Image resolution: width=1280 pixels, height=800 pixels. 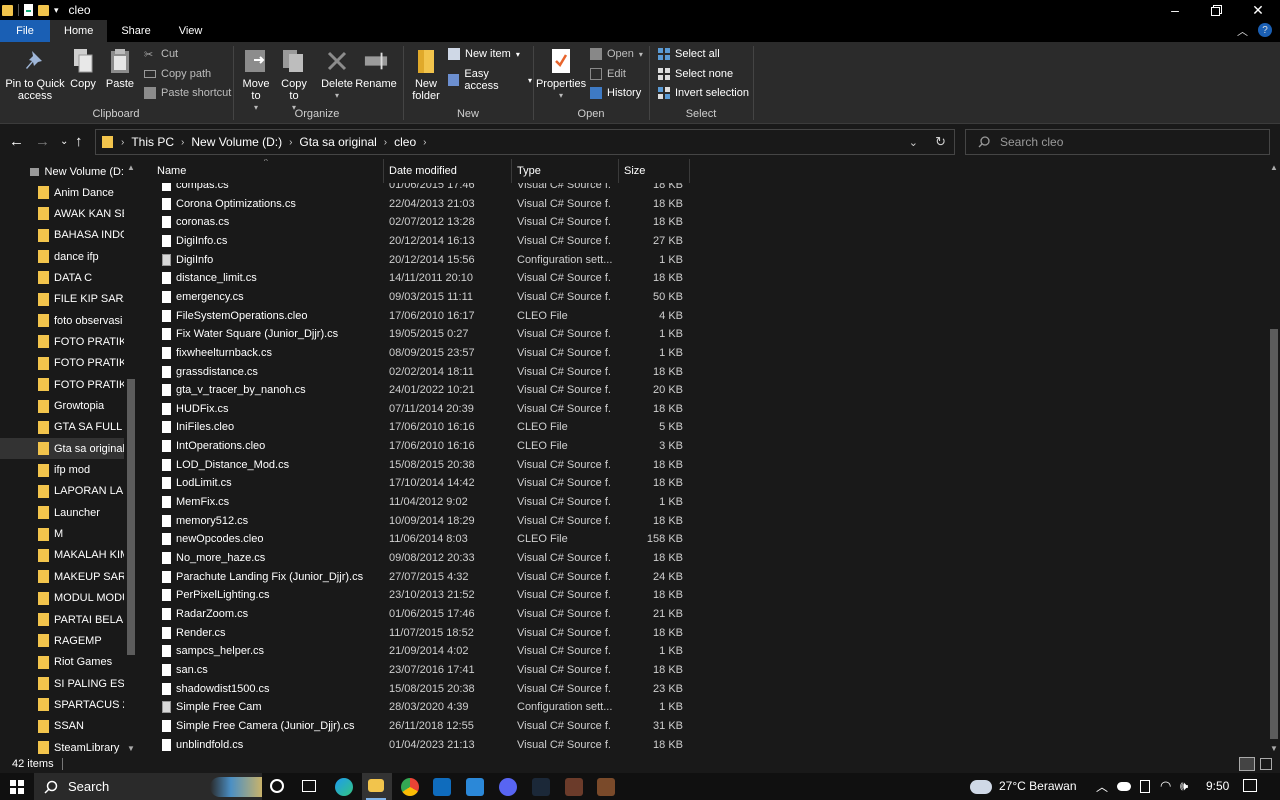 What do you see at coordinates (1184, 786) in the screenshot?
I see `volume-icon: 🕪` at bounding box center [1184, 786].